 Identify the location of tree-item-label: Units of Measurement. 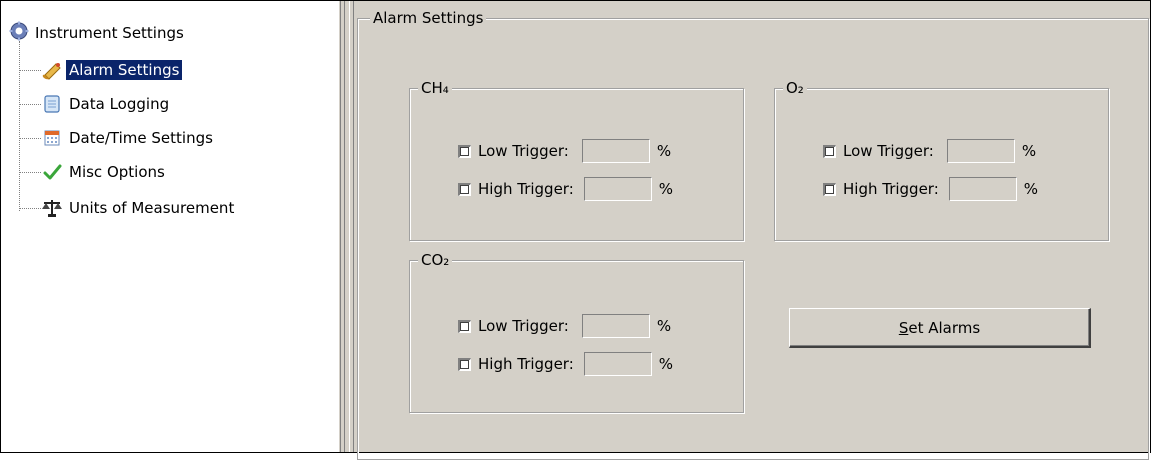
(152, 208).